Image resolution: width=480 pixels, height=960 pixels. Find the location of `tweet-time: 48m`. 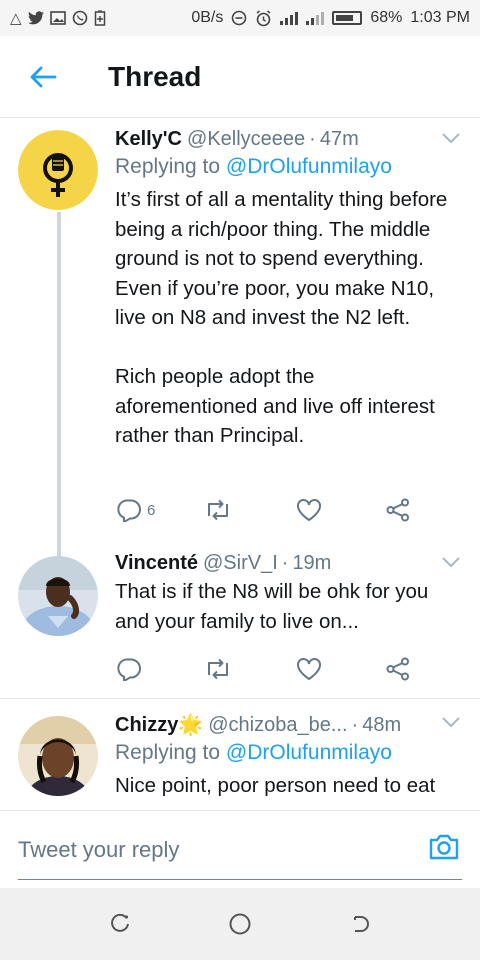

tweet-time: 48m is located at coordinates (382, 725).